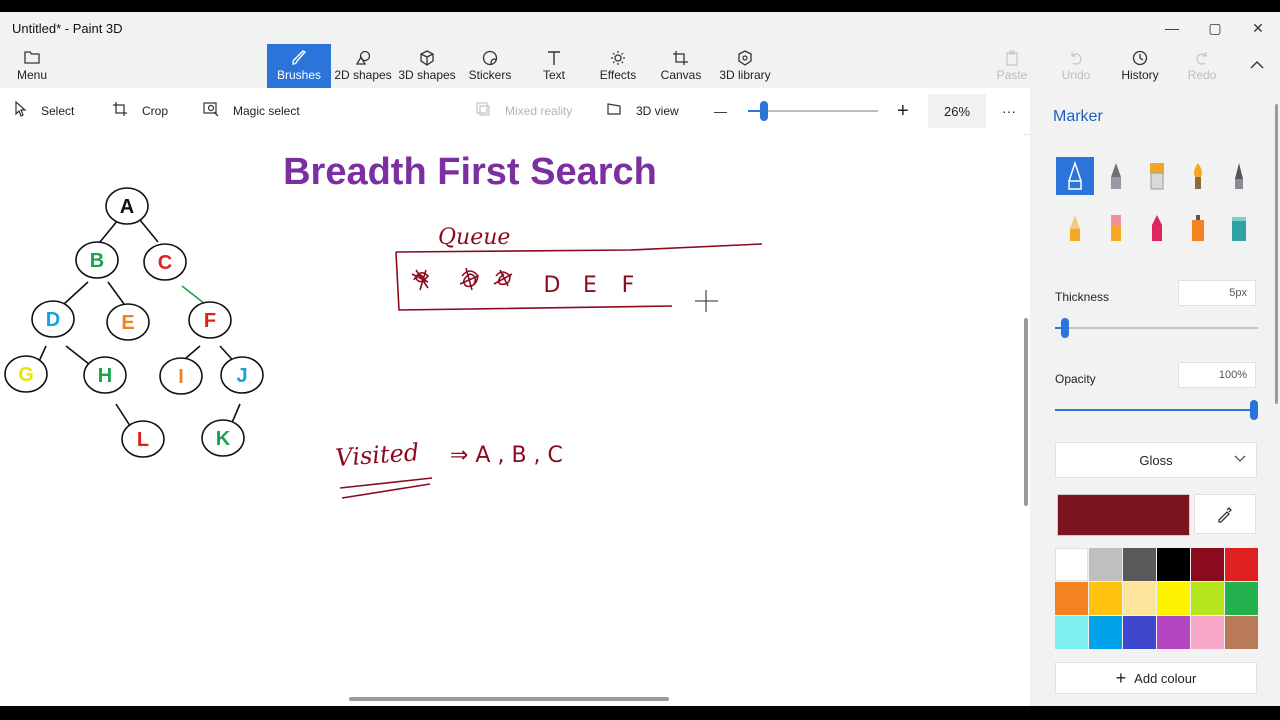 This screenshot has width=1280, height=720. What do you see at coordinates (554, 66) in the screenshot?
I see `tab-text: Text` at bounding box center [554, 66].